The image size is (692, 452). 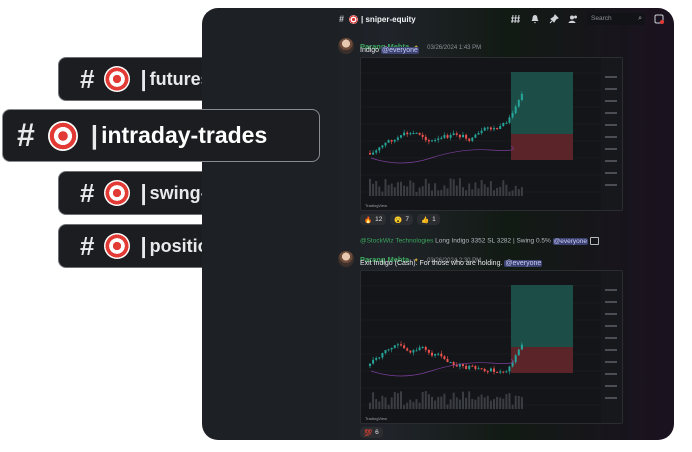 What do you see at coordinates (368, 220) in the screenshot?
I see `reaction-emoji: 🔥` at bounding box center [368, 220].